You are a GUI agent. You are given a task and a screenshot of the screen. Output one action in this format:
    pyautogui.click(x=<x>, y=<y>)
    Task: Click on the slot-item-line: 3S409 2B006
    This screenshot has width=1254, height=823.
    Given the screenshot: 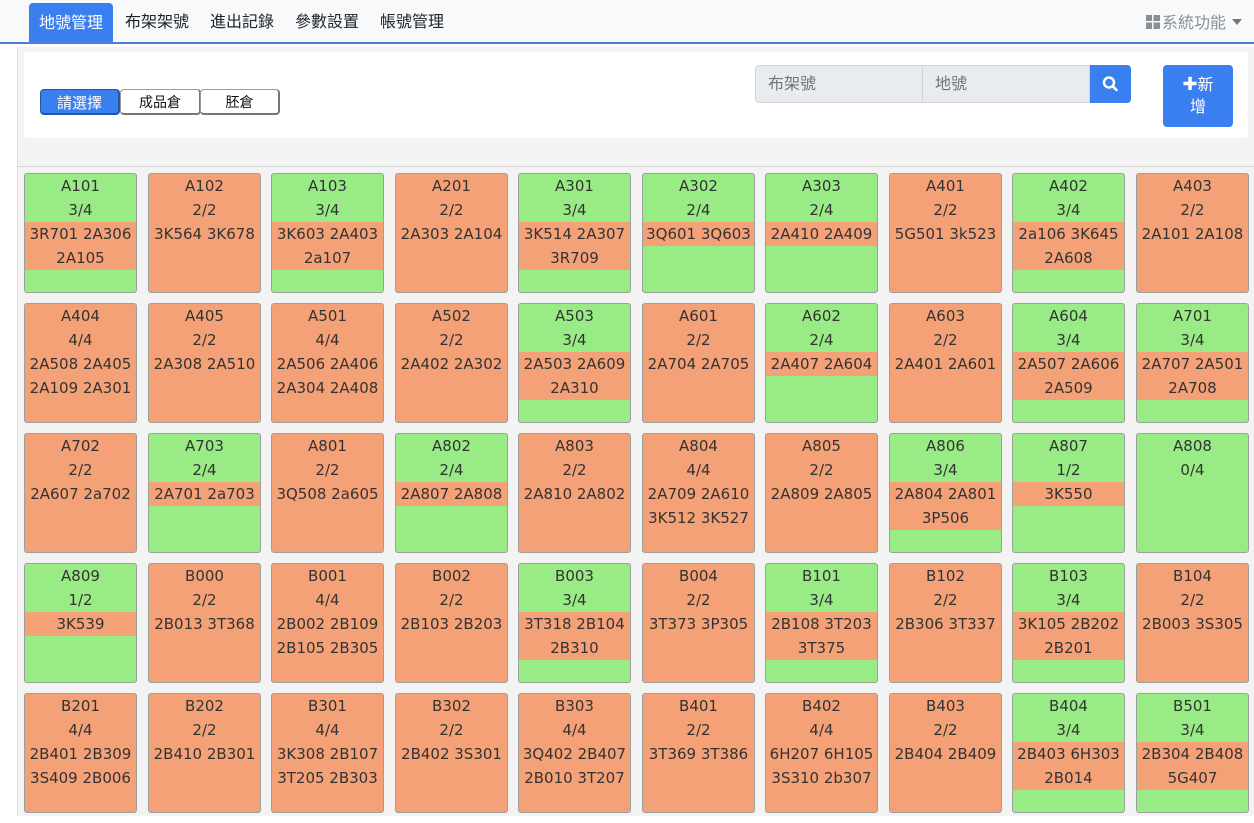 What is the action you would take?
    pyautogui.click(x=80, y=778)
    